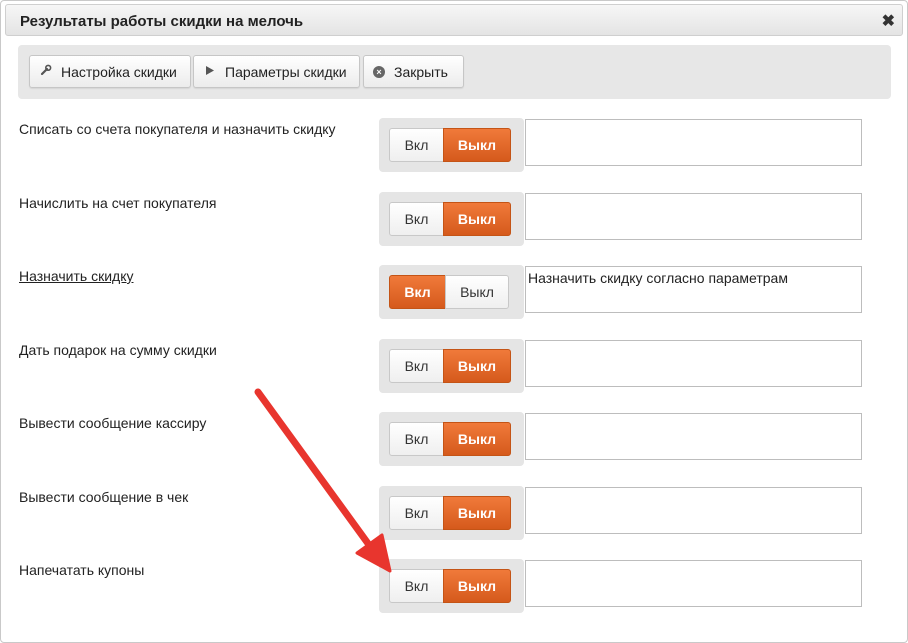  What do you see at coordinates (118, 350) in the screenshot?
I see `row-label: Дать подарок на сумму скидки` at bounding box center [118, 350].